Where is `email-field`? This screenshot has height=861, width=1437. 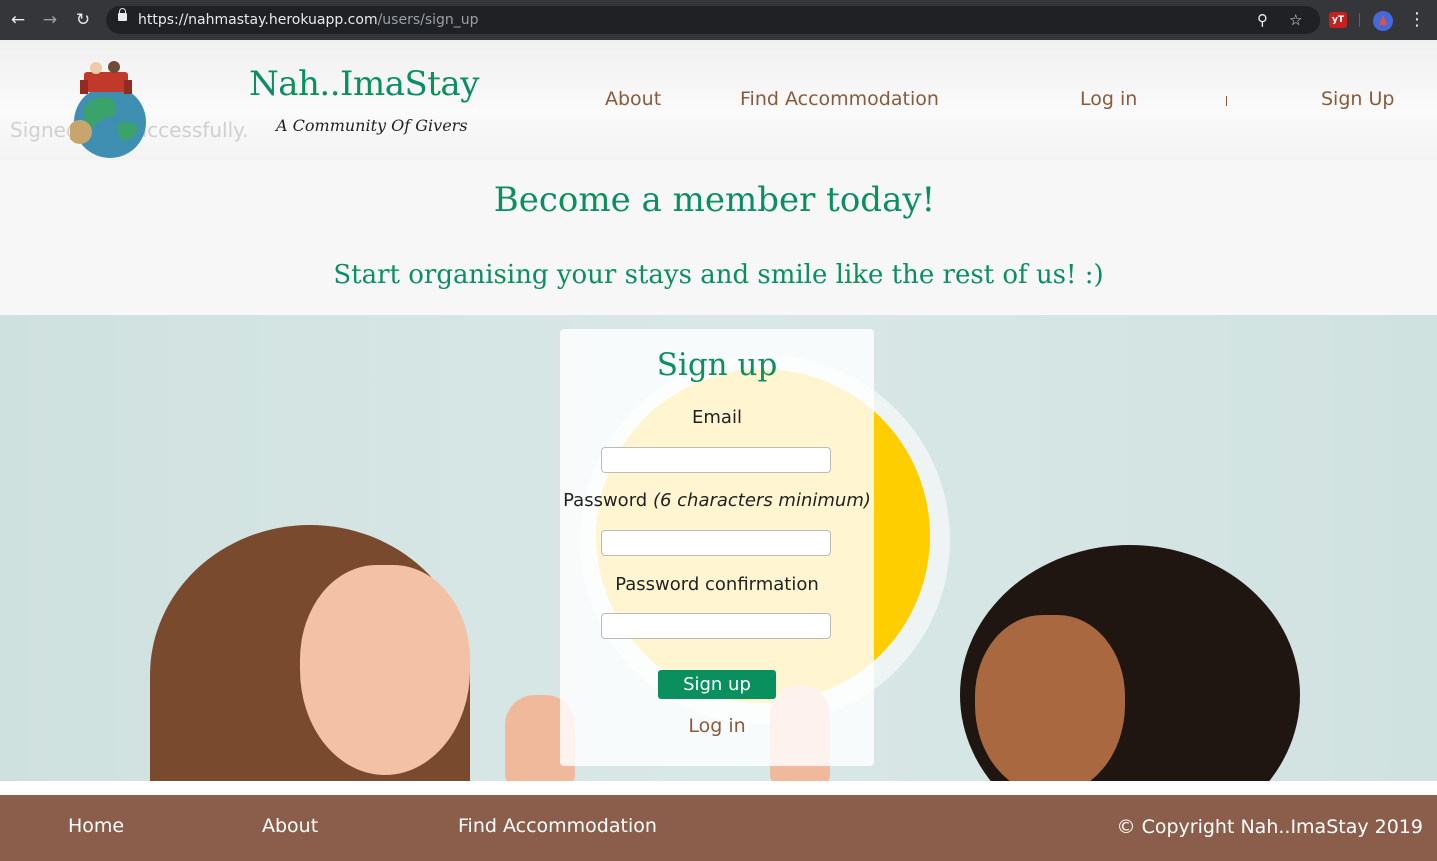
email-field is located at coordinates (716, 460).